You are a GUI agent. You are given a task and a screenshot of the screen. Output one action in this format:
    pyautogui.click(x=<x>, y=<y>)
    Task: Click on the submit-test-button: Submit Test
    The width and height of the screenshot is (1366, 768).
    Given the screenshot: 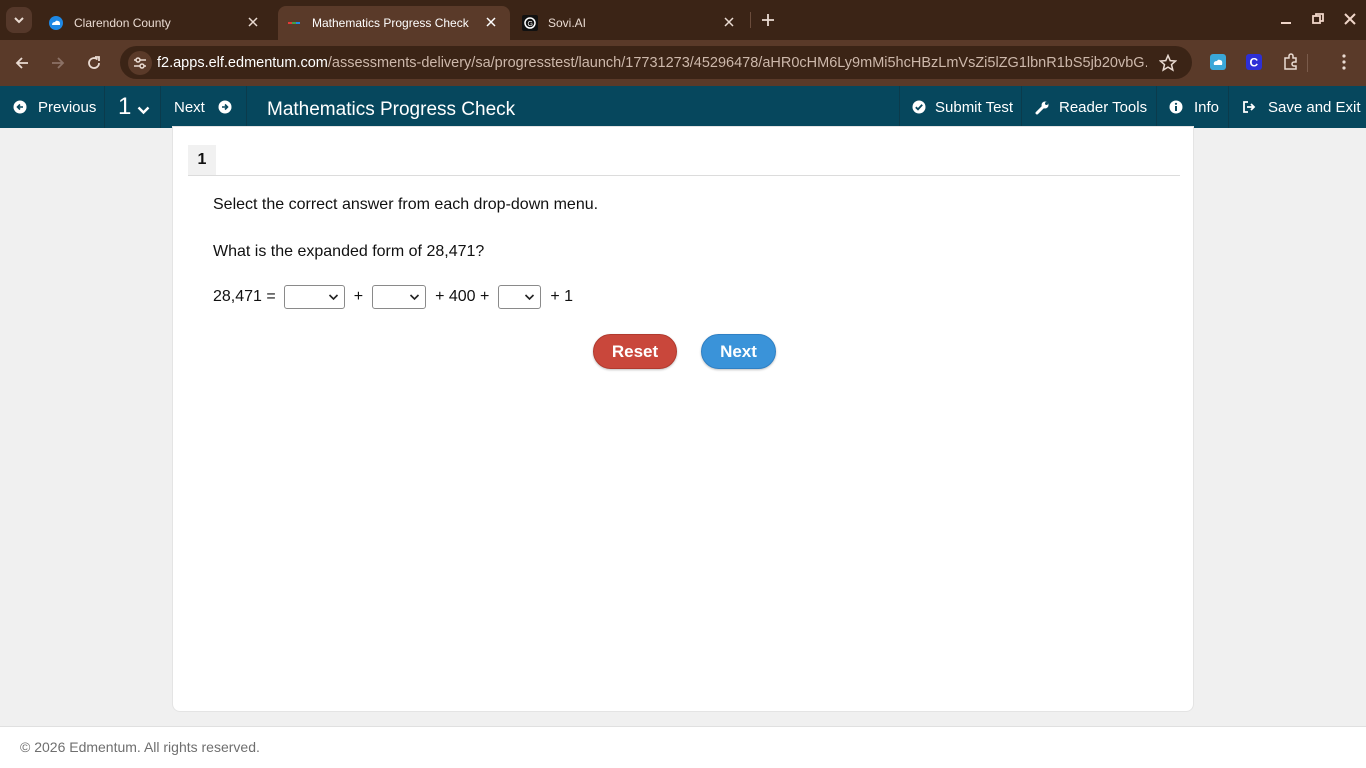 What is the action you would take?
    pyautogui.click(x=962, y=107)
    